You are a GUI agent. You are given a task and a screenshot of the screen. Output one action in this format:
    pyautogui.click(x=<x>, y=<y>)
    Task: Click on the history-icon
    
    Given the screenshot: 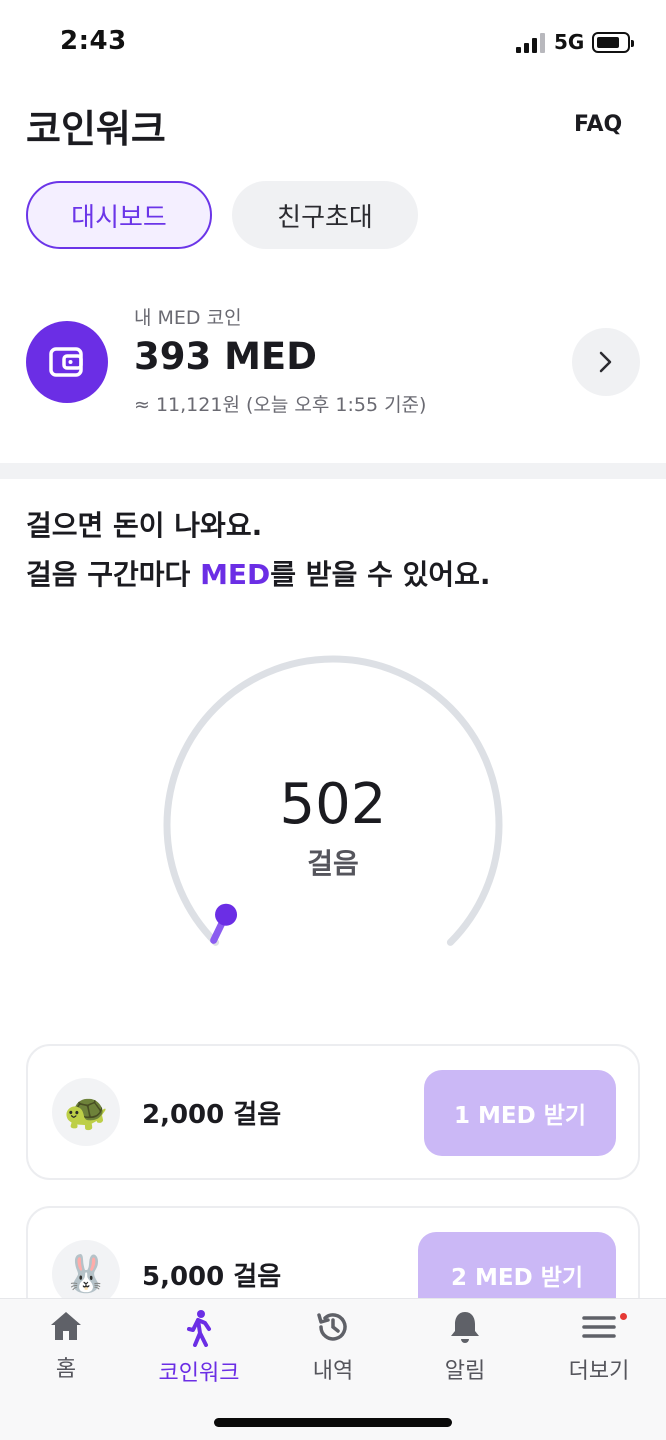 What is the action you would take?
    pyautogui.click(x=332, y=1327)
    